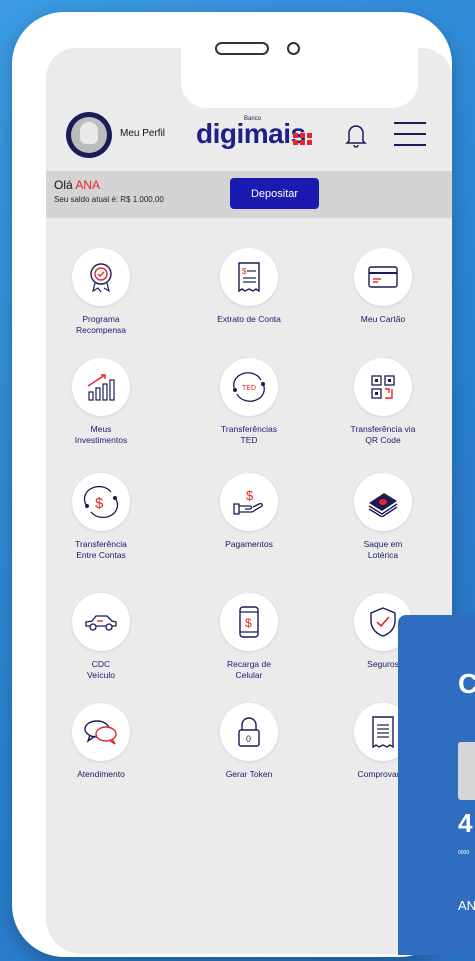  Describe the element at coordinates (383, 549) in the screenshot. I see `tile-label: Saque em Lotérica` at that location.